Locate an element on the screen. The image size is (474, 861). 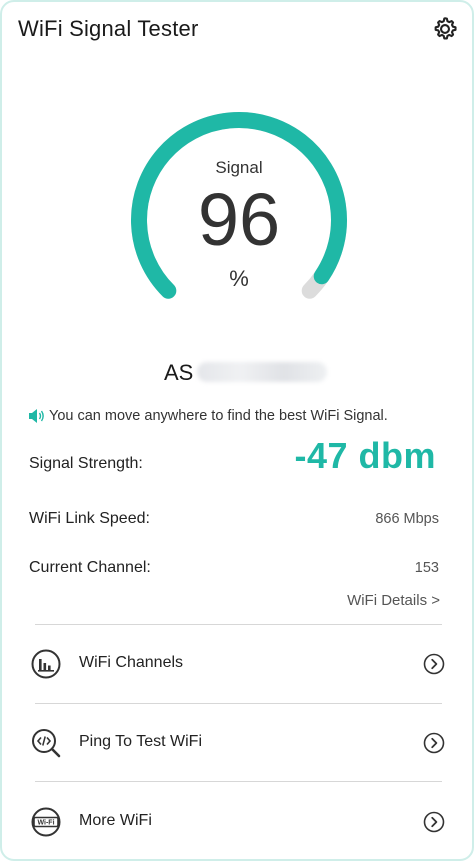
signal-strength-label: Signal Strength: is located at coordinates (86, 463).